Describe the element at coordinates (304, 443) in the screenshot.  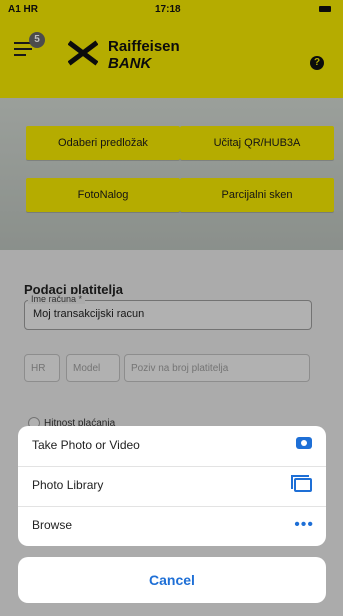
I see `camera-icon` at that location.